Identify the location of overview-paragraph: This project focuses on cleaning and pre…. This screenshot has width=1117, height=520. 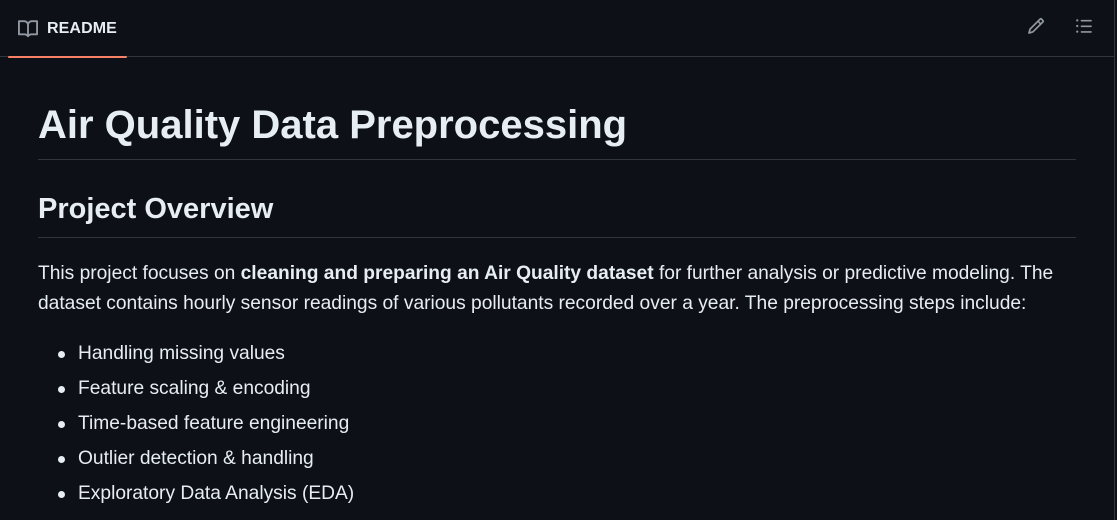
(558, 289).